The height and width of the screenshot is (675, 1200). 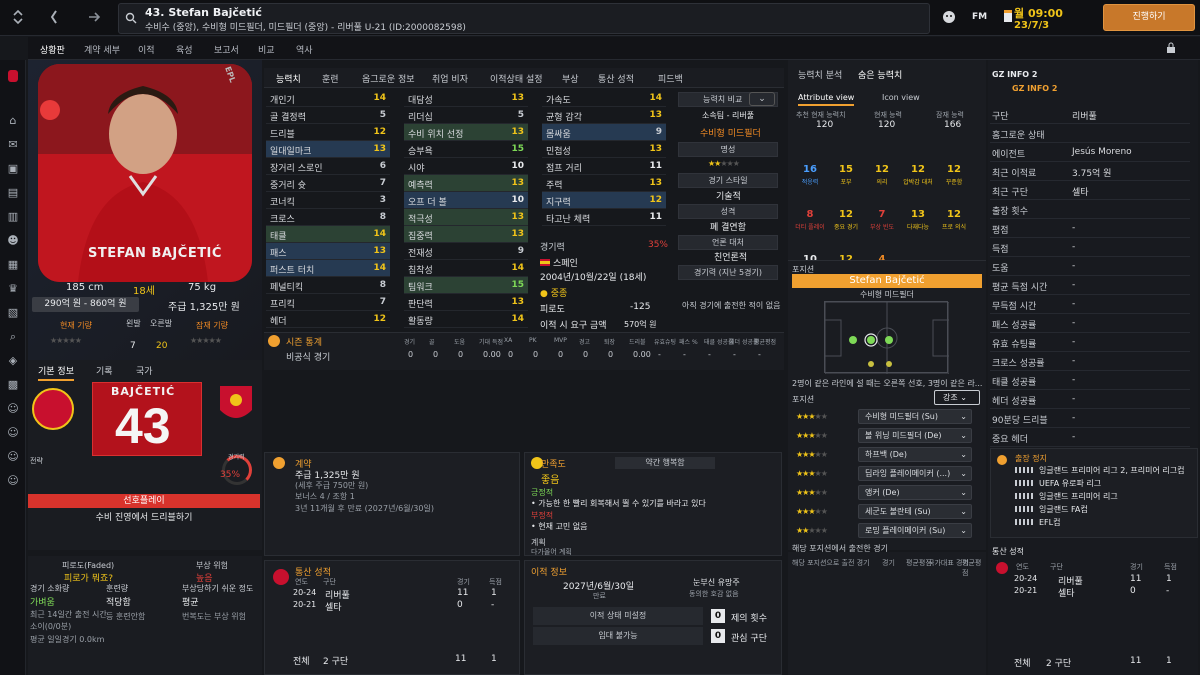 What do you see at coordinates (901, 97) in the screenshot?
I see `icon-view-toggle: Icon view` at bounding box center [901, 97].